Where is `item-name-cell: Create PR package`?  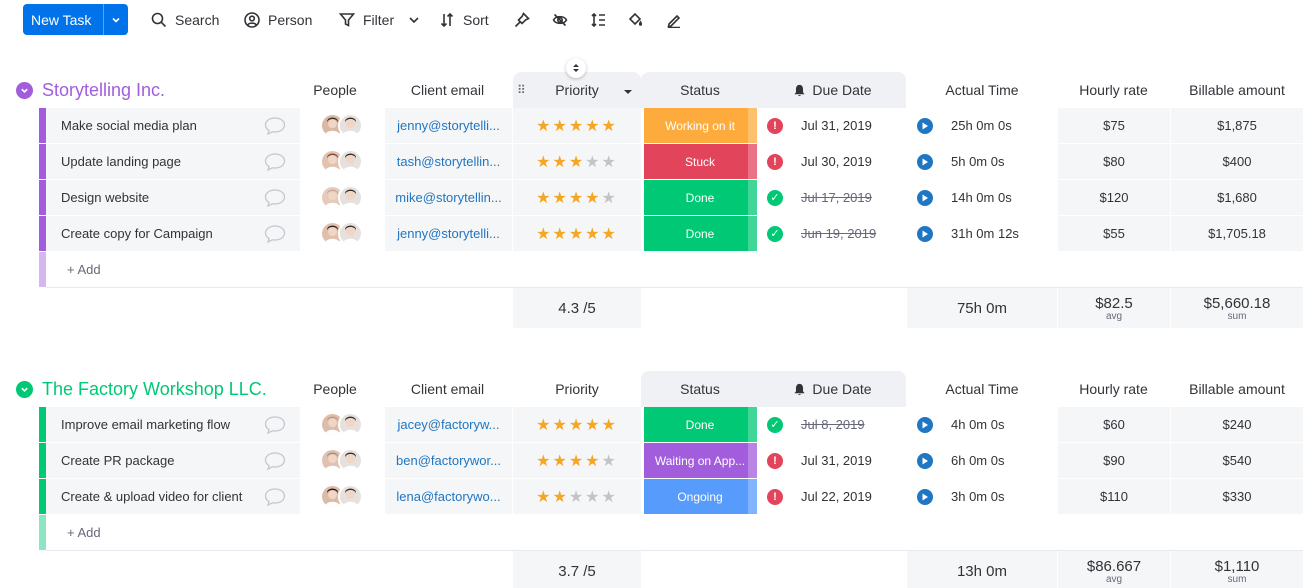
item-name-cell: Create PR package is located at coordinates (173, 460).